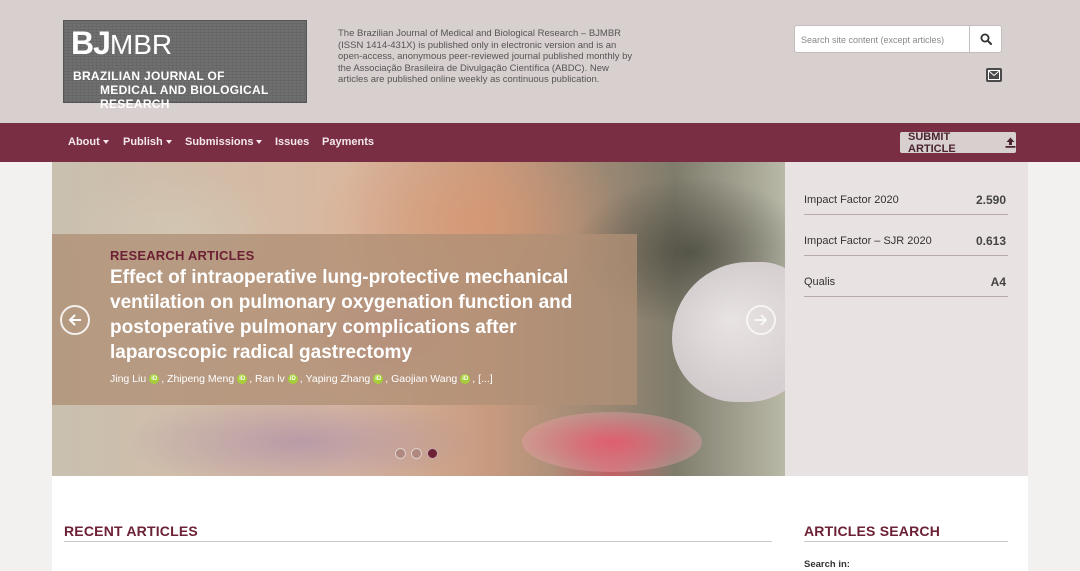 Image resolution: width=1080 pixels, height=571 pixels. I want to click on upload-icon, so click(1010, 142).